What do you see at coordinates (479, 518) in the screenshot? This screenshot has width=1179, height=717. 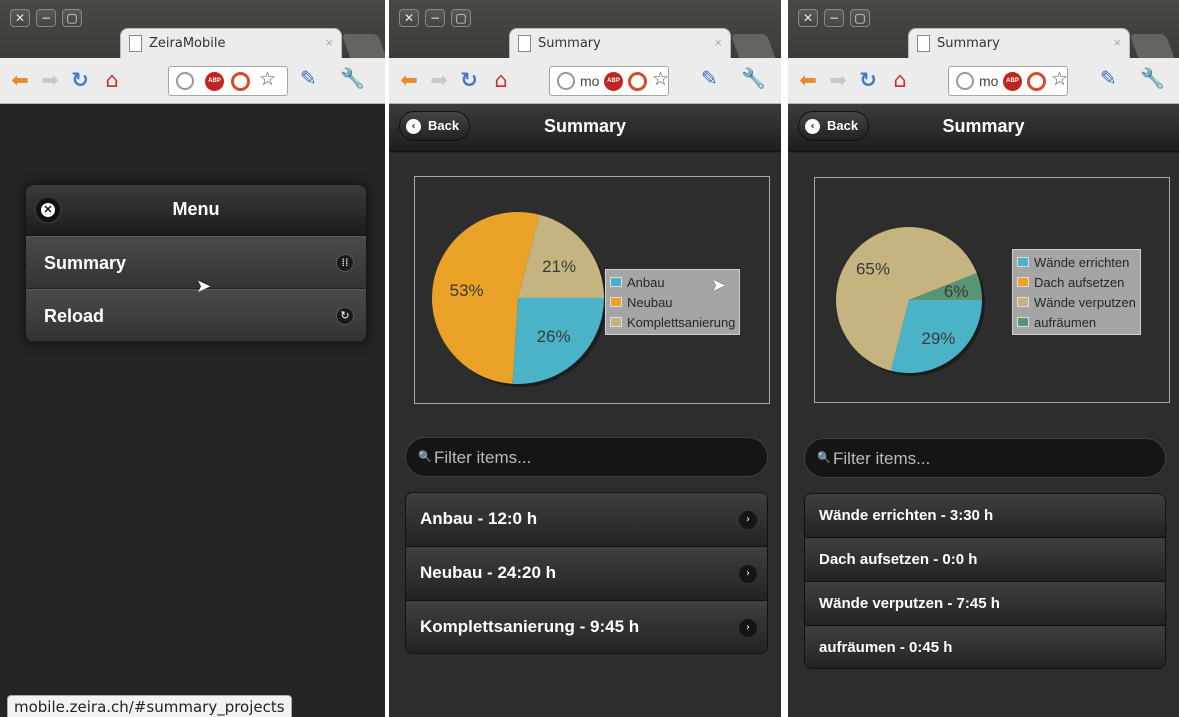 I see `list-item-label: Anbau - 12:0 h` at bounding box center [479, 518].